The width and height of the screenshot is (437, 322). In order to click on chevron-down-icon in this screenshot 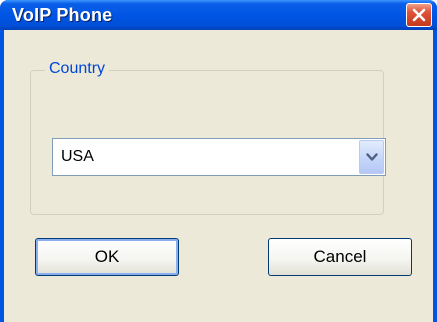, I will do `click(372, 157)`.